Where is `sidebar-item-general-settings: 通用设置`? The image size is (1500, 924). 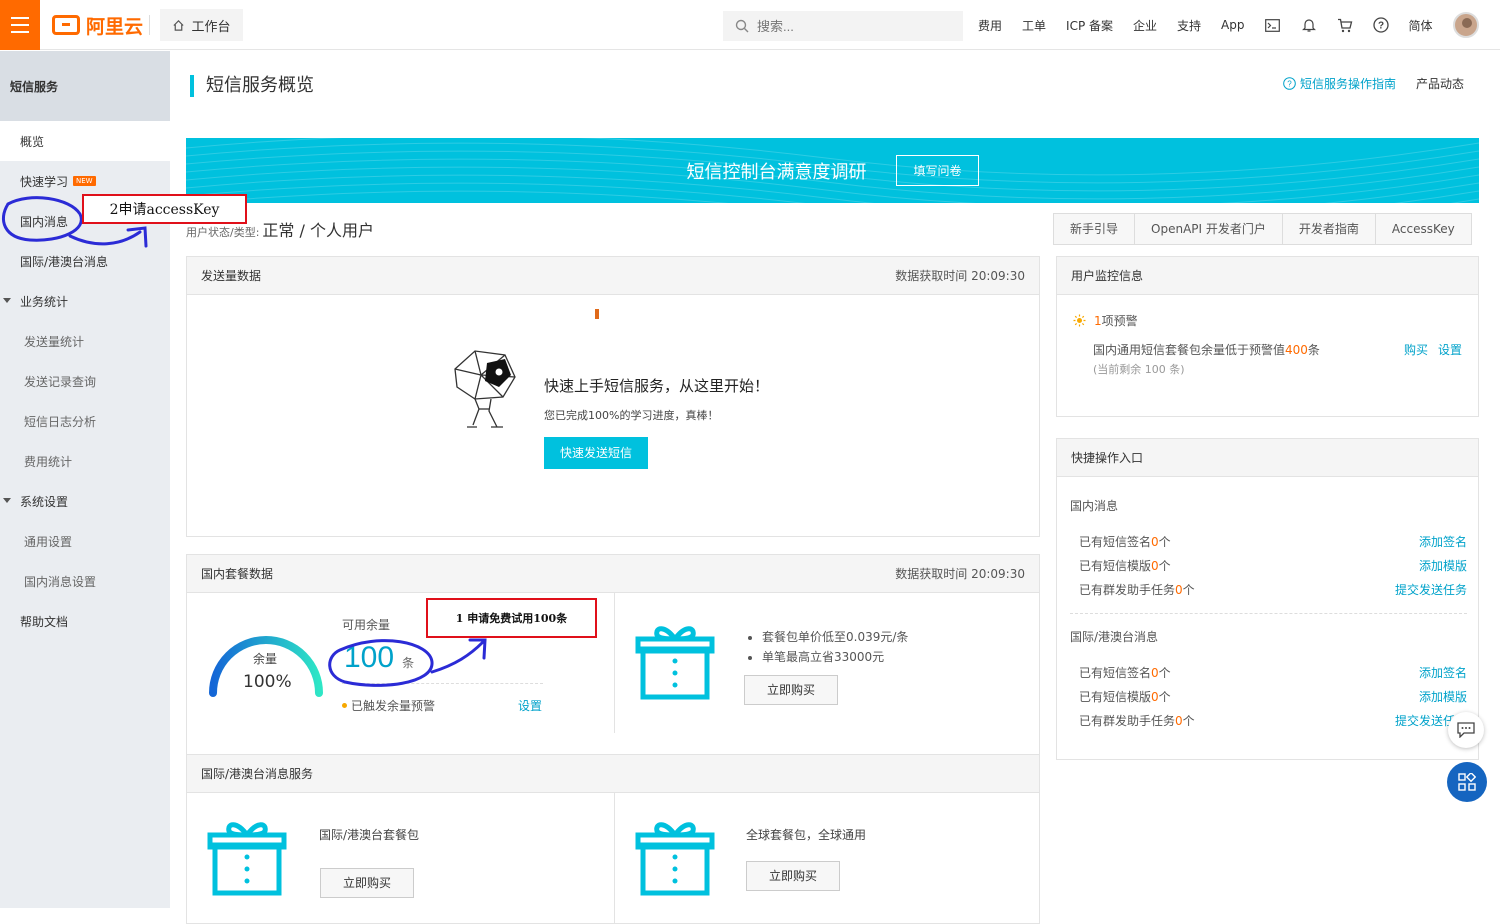 sidebar-item-general-settings: 通用设置 is located at coordinates (85, 541).